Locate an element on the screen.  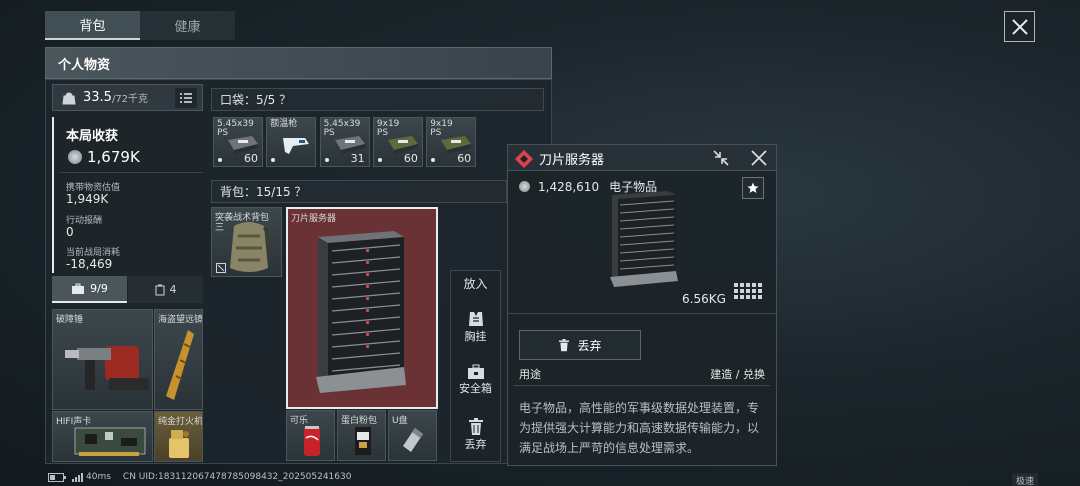
weight-icon is located at coordinates (69, 98).